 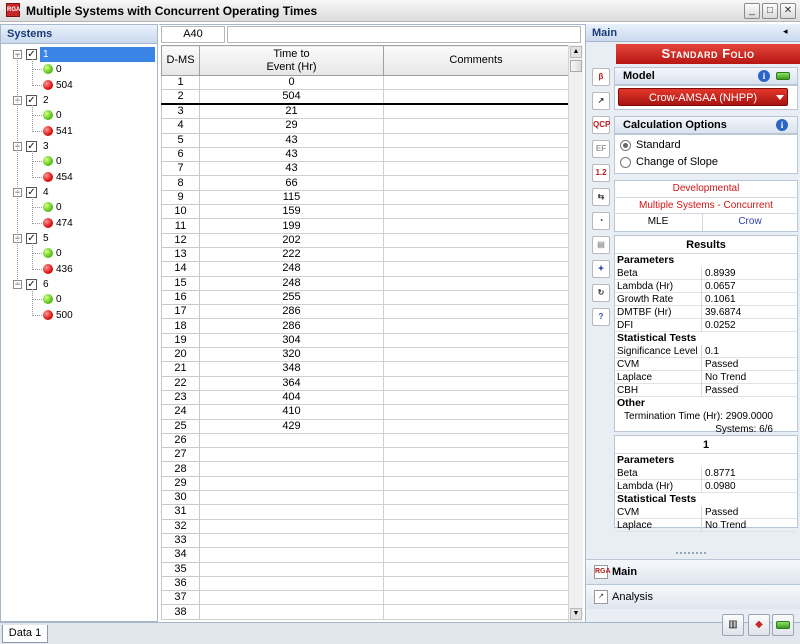 I want to click on row-number-cell: 11, so click(x=180, y=226).